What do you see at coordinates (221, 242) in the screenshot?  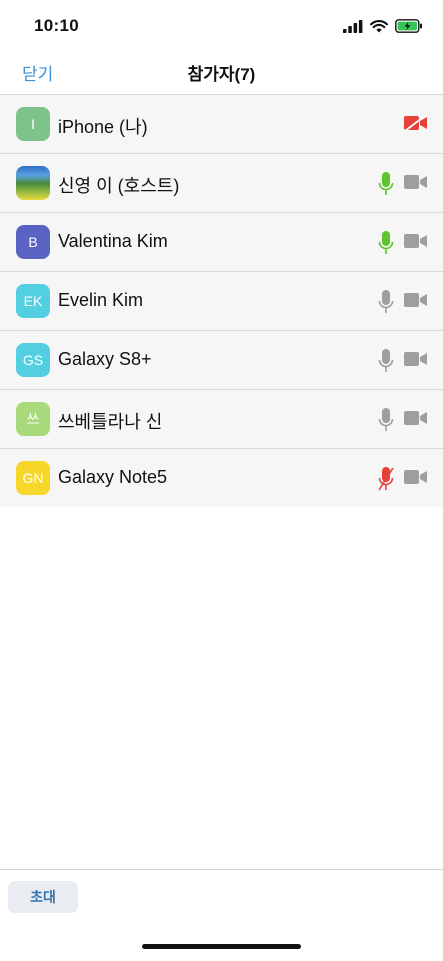 I see `participant-row: B Valentina Kim` at bounding box center [221, 242].